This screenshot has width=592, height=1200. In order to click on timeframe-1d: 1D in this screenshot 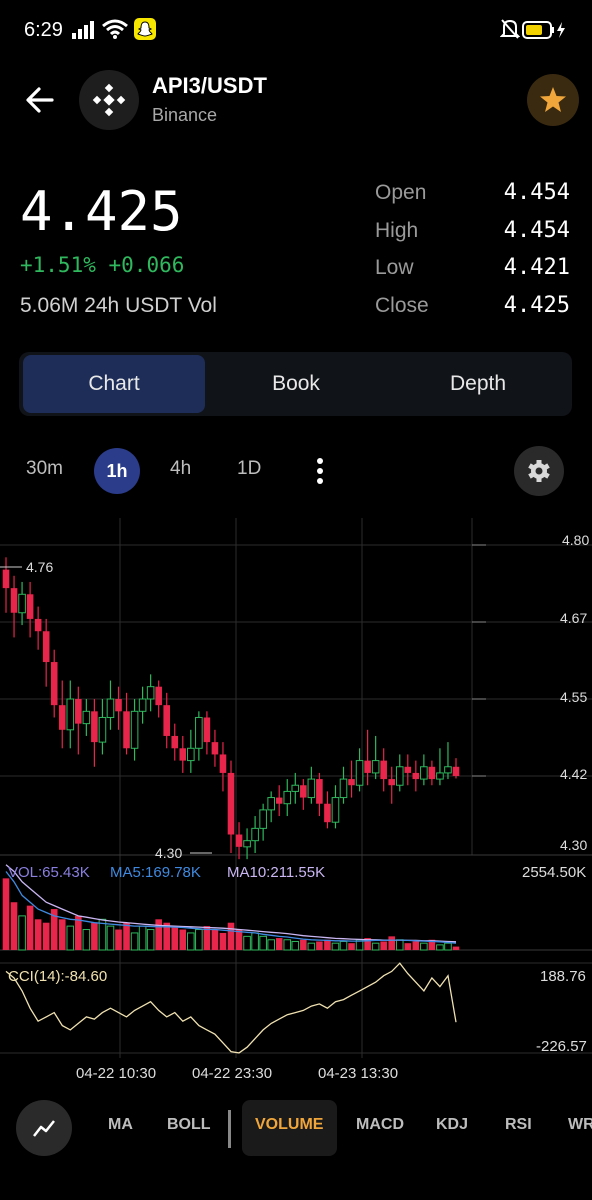, I will do `click(249, 469)`.